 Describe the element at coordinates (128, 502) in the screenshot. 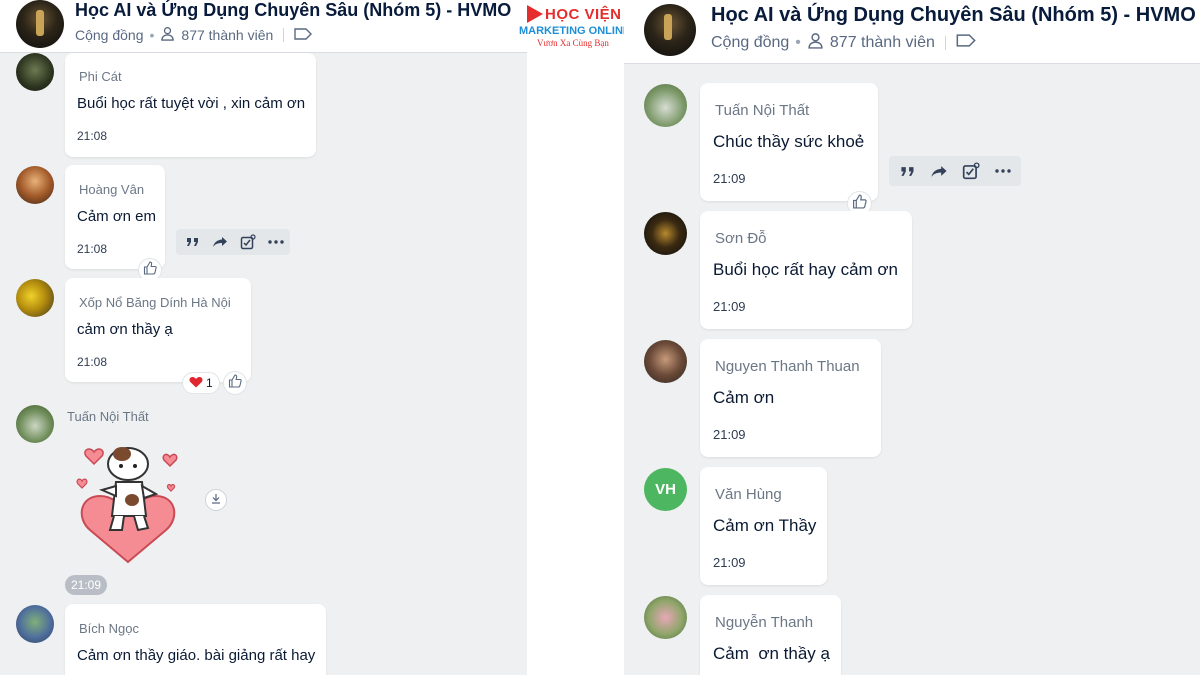

I see `heart-sticker` at that location.